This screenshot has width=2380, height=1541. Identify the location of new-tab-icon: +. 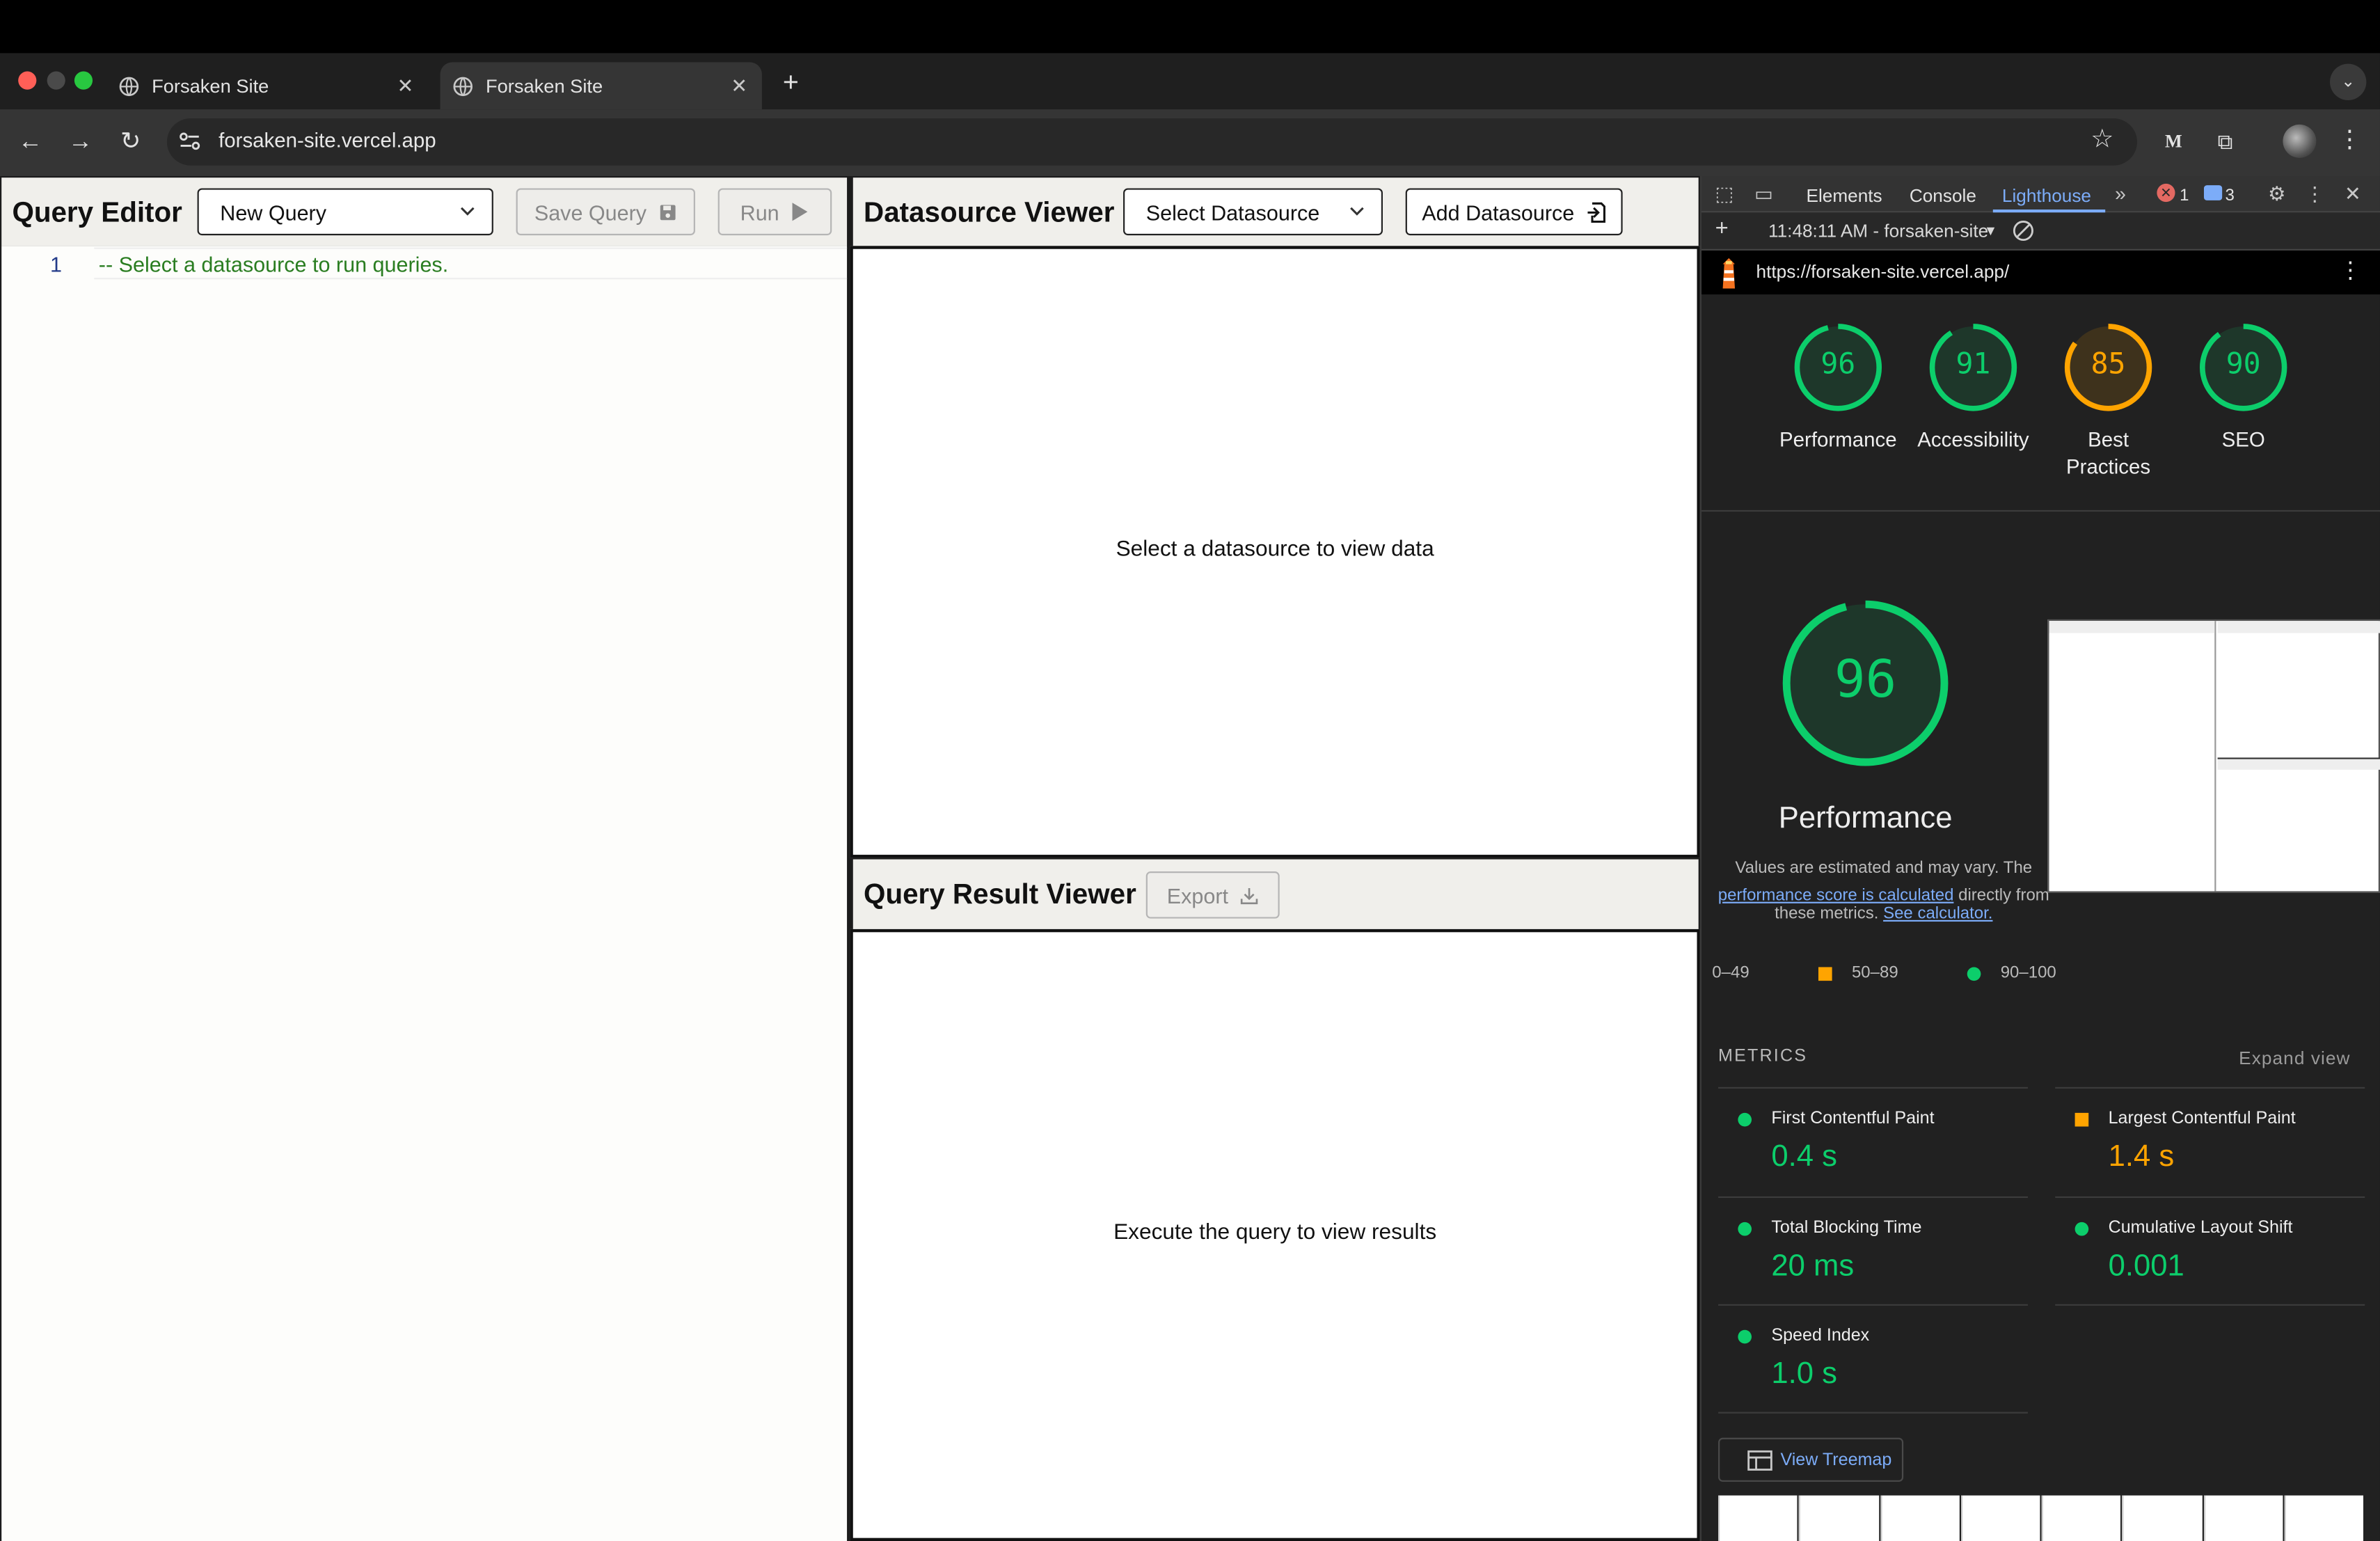
(790, 82).